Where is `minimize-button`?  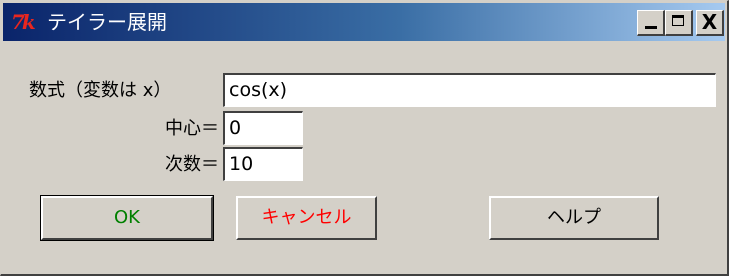
minimize-button is located at coordinates (651, 23).